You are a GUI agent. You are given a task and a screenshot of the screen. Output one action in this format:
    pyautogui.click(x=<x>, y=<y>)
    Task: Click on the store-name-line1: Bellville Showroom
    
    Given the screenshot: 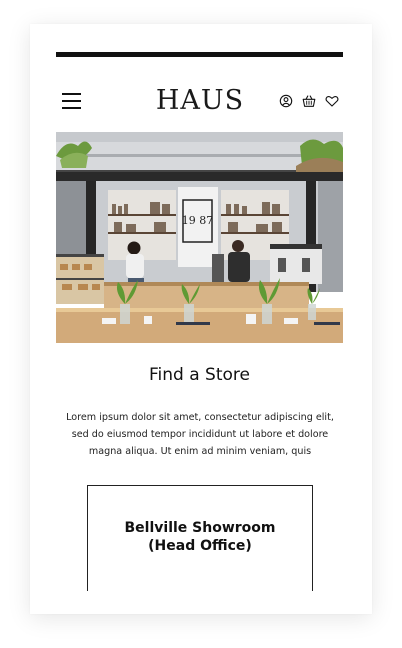 What is the action you would take?
    pyautogui.click(x=200, y=528)
    